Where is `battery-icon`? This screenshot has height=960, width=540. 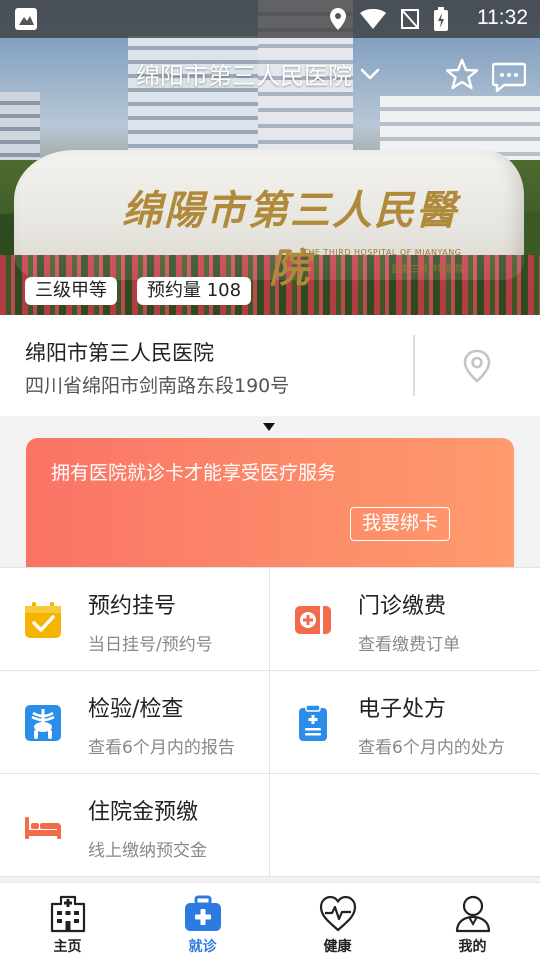 battery-icon is located at coordinates (441, 19).